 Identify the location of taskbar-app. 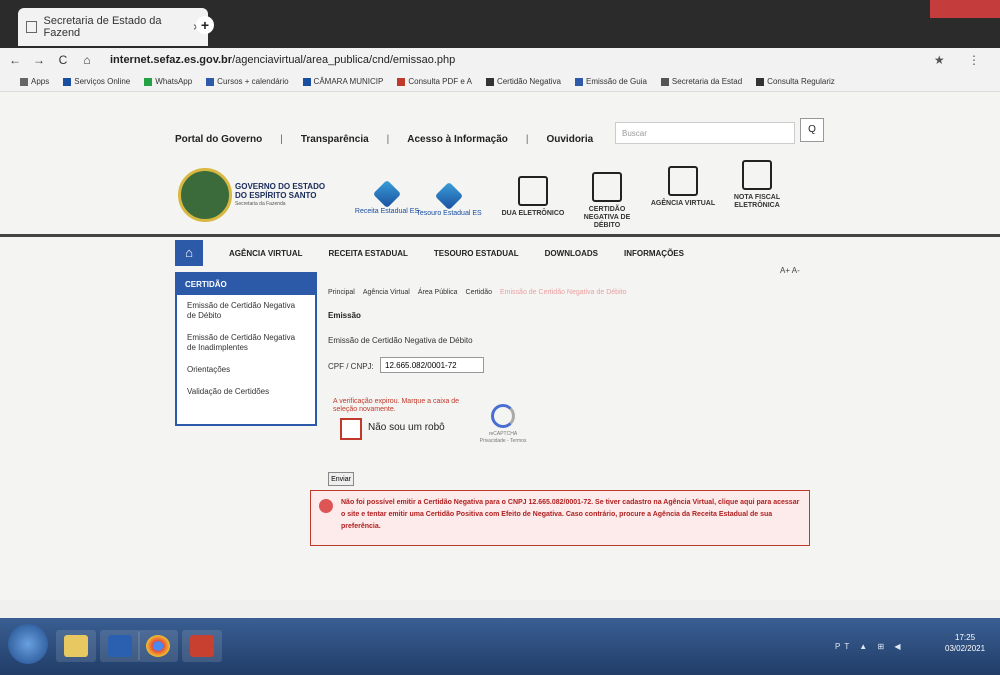
(202, 646).